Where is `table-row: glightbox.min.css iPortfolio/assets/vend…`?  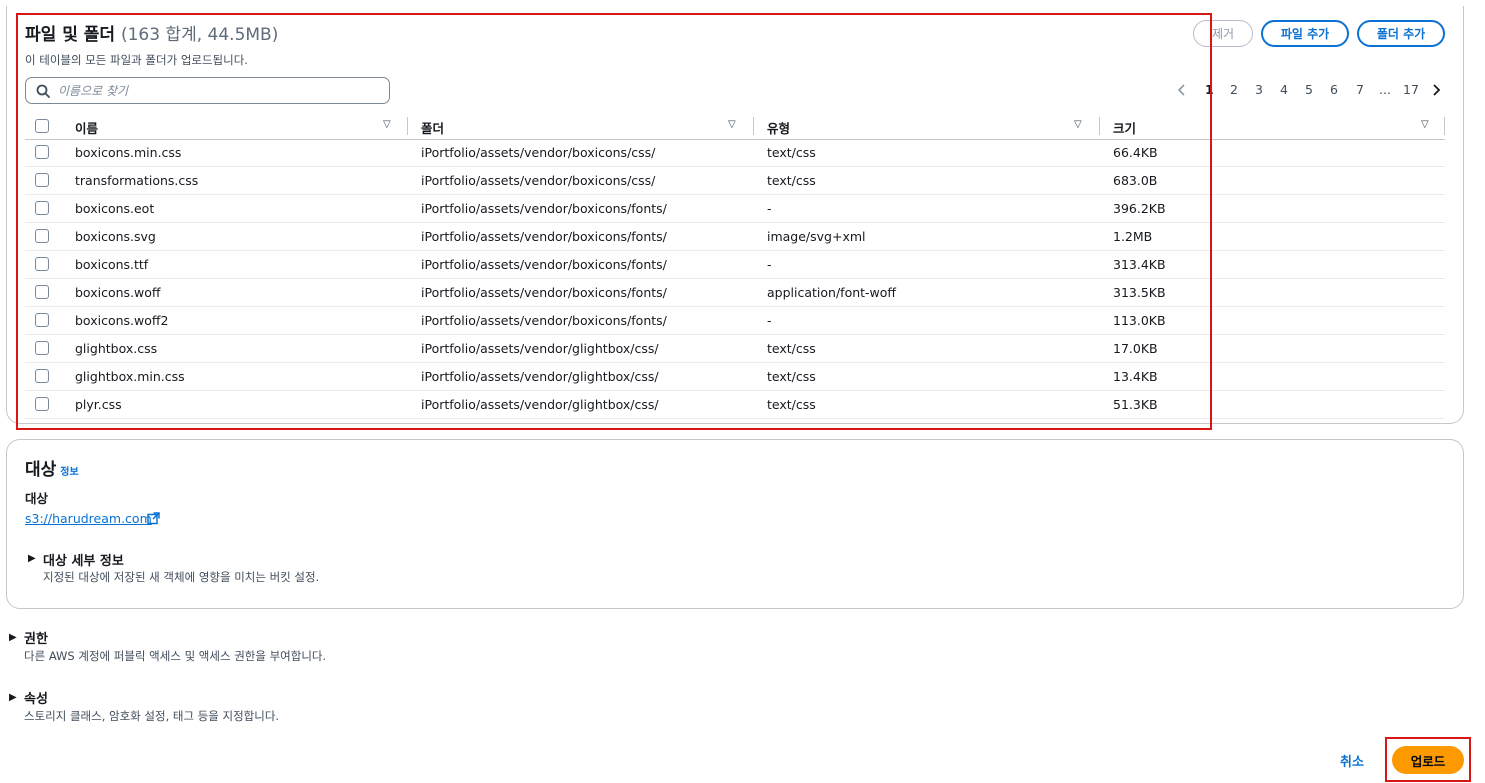 table-row: glightbox.min.css iPortfolio/assets/vend… is located at coordinates (735, 377).